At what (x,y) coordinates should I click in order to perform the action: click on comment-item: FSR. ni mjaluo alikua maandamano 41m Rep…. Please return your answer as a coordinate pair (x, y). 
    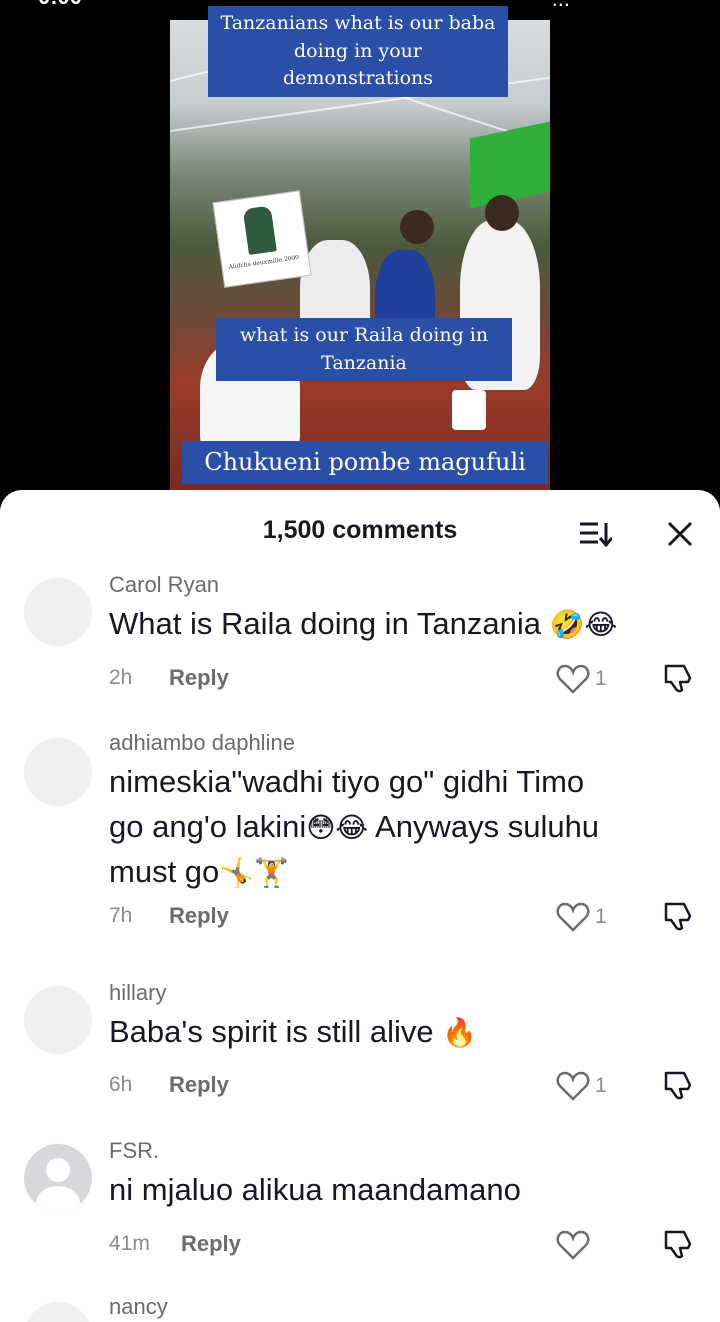
    Looking at the image, I should click on (360, 1208).